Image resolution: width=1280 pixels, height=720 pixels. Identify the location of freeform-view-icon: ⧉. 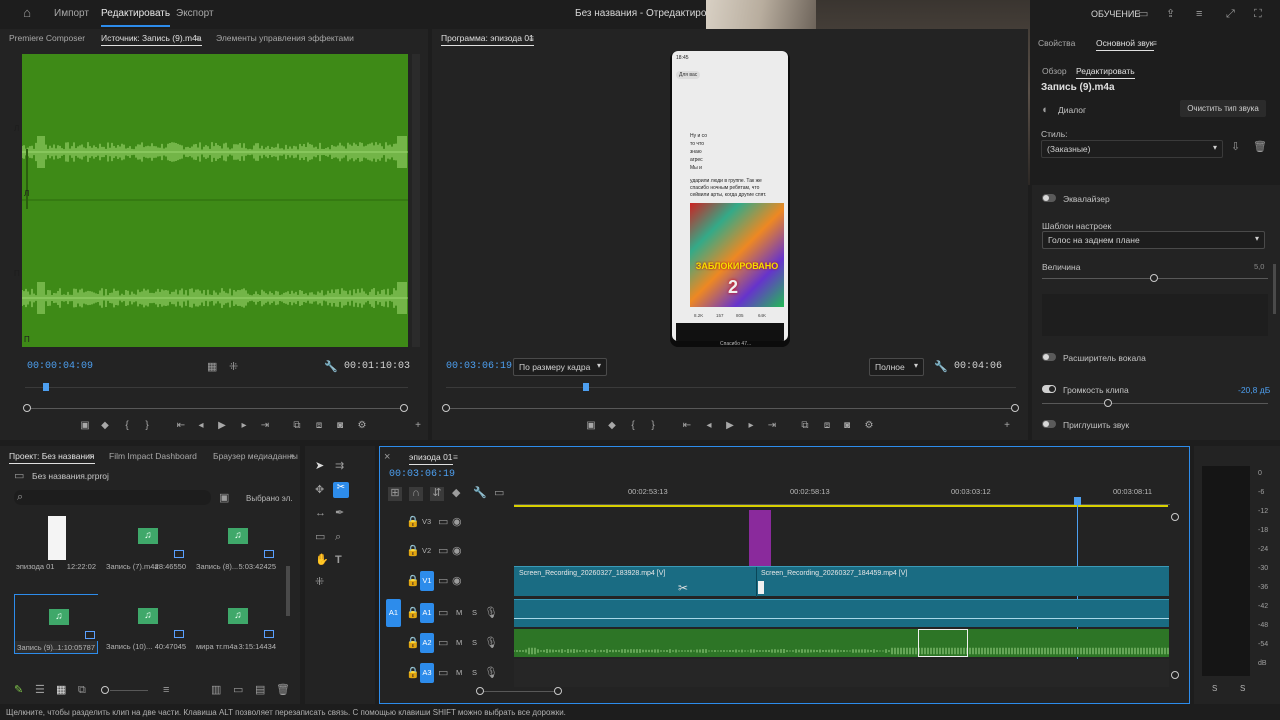
(82, 690).